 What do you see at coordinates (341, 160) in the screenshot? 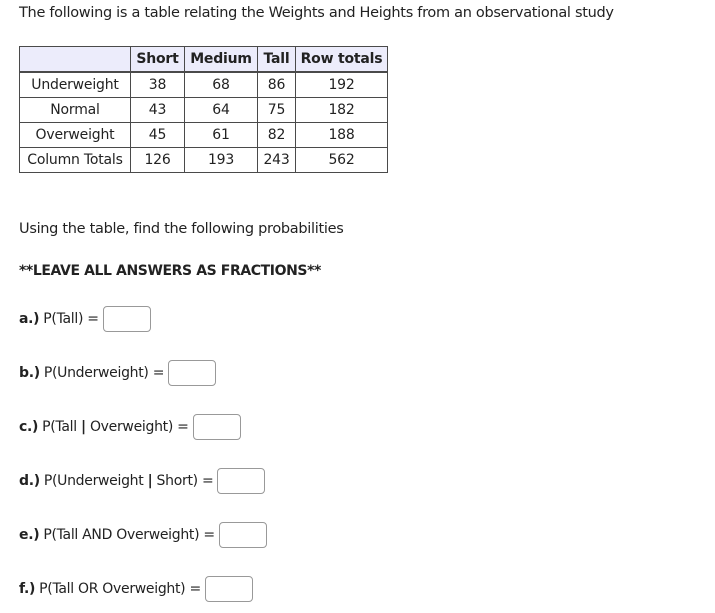
I see `table-cell: 562` at bounding box center [341, 160].